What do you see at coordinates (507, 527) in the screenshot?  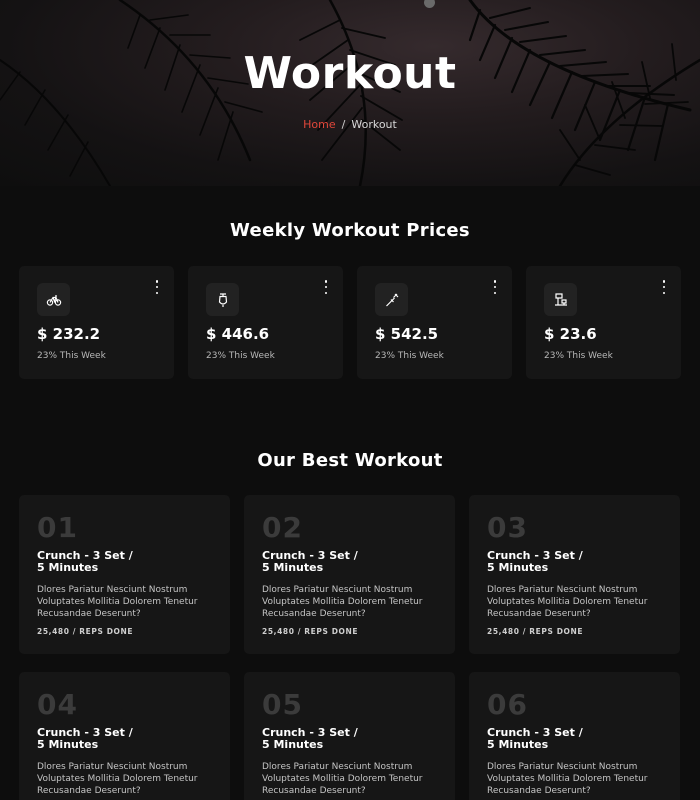 I see `workout-number: 03` at bounding box center [507, 527].